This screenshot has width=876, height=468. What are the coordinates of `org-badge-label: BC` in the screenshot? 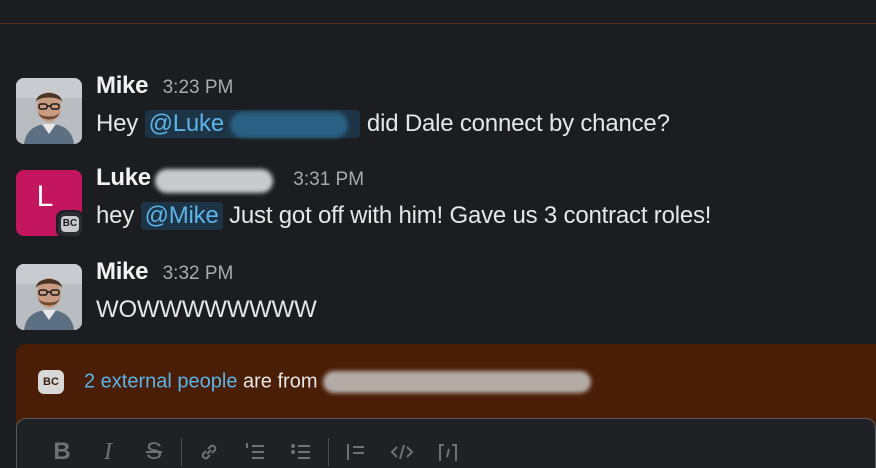 It's located at (70, 224).